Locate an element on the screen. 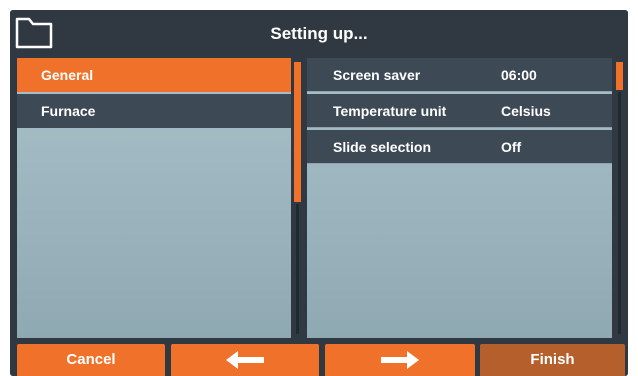 This screenshot has height=376, width=638. category-item-furnace: Furnace is located at coordinates (154, 111).